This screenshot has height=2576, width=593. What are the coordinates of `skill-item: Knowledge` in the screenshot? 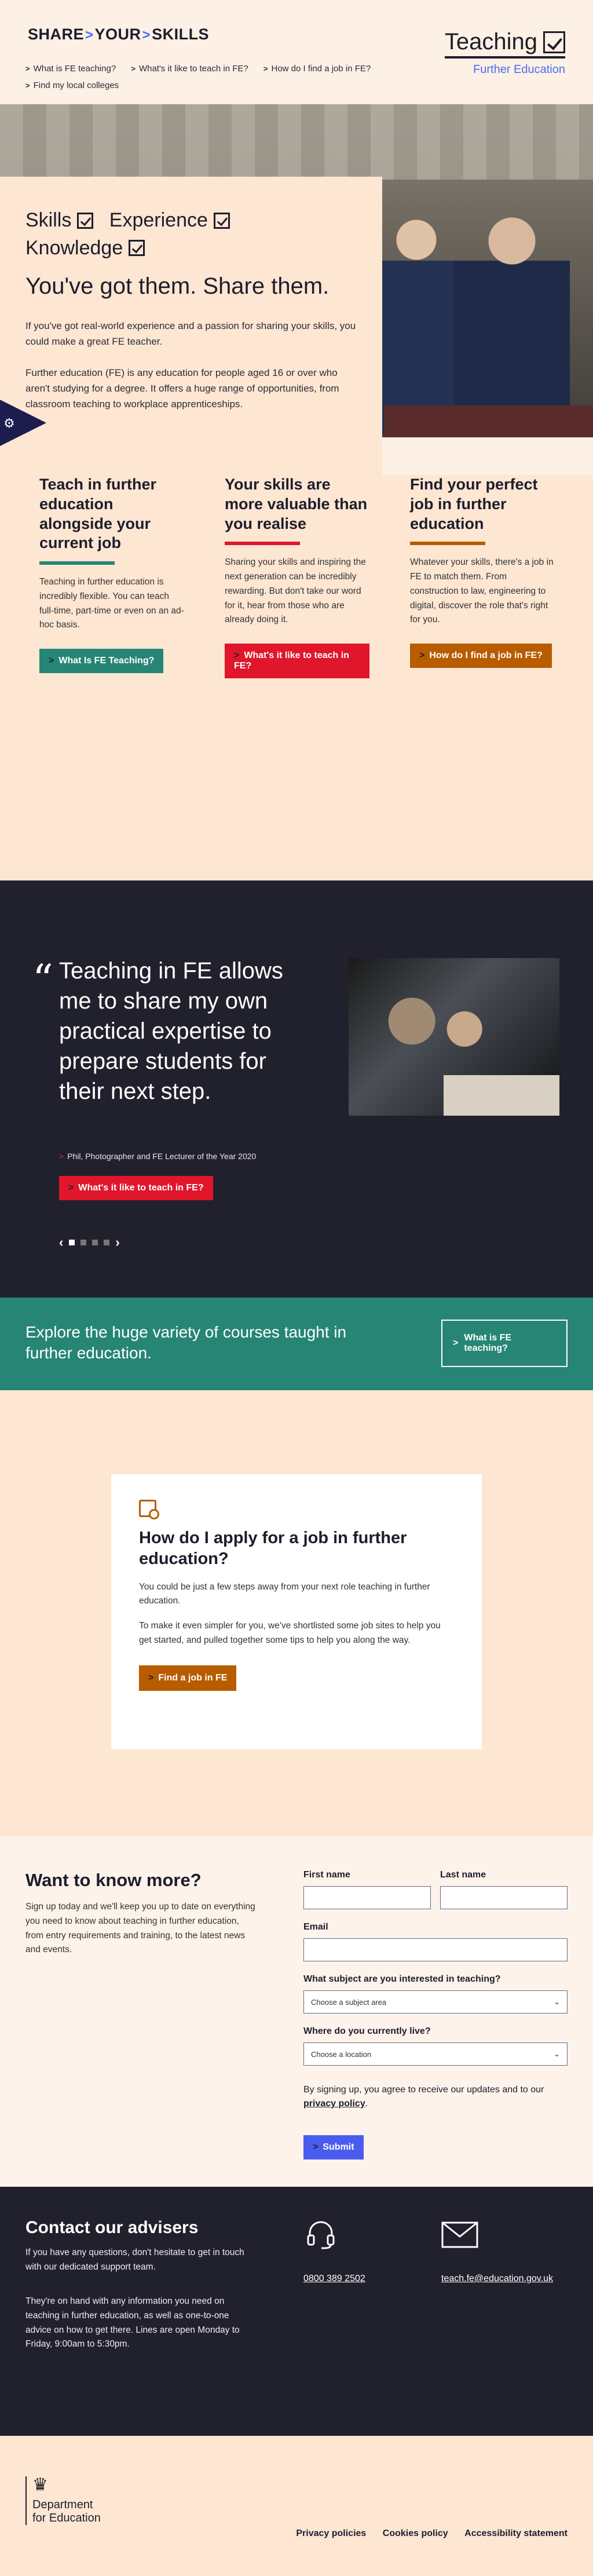 It's located at (85, 249).